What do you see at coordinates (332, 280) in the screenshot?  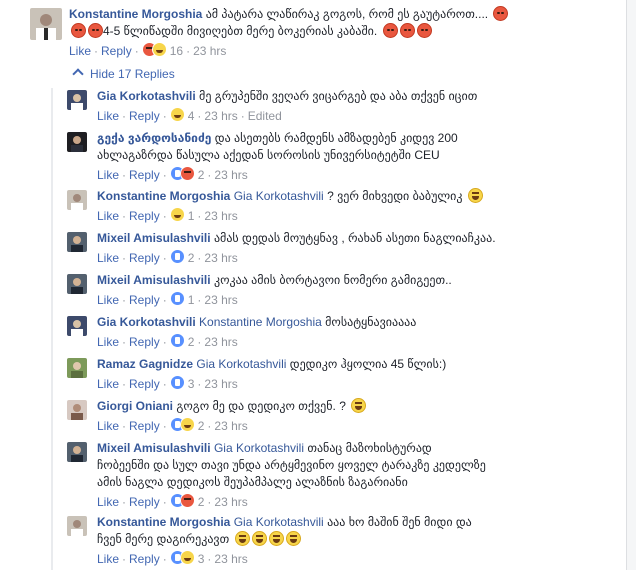 I see `reply-text: კოკაა ამის ბორტავოი ნომერი გამიგეეთ..` at bounding box center [332, 280].